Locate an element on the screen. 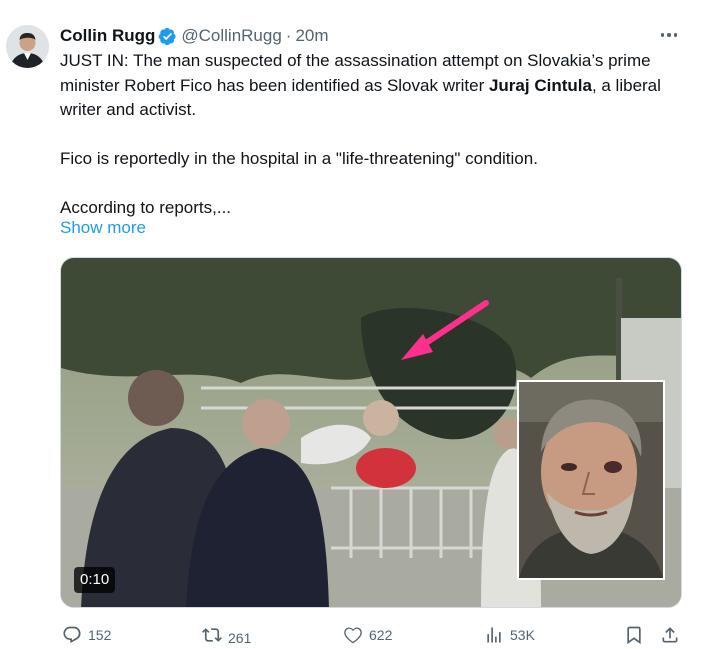 The height and width of the screenshot is (649, 705). heart-icon is located at coordinates (353, 635).